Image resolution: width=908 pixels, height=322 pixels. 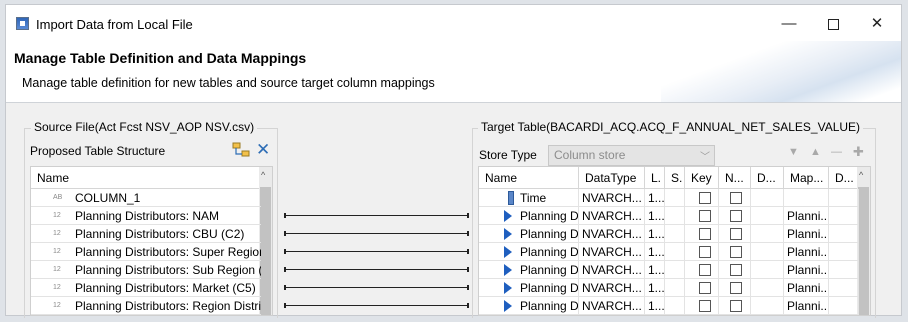 I want to click on source-table-row: 12 Planning Distributors: Market (C5), so click(x=146, y=288).